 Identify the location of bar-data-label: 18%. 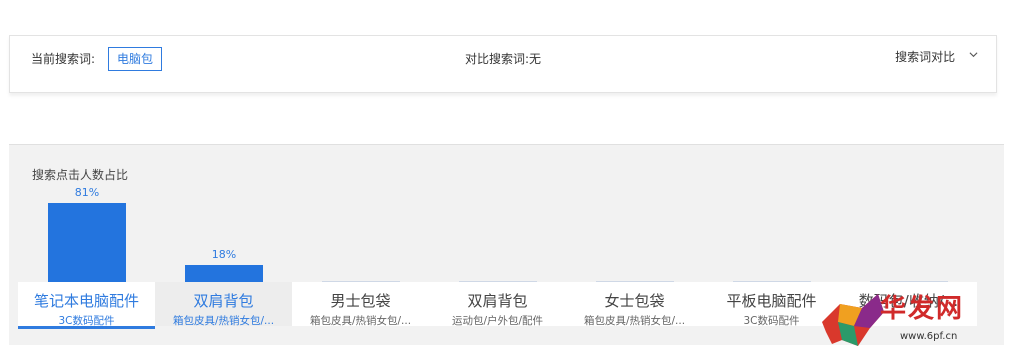
(224, 254).